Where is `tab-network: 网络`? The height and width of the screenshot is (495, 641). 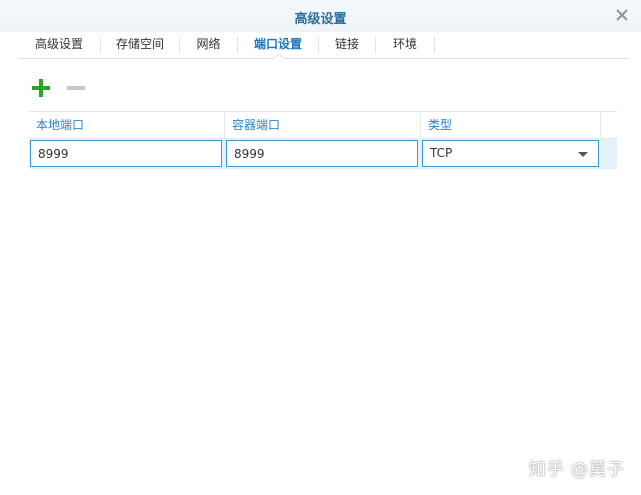 tab-network: 网络 is located at coordinates (208, 45).